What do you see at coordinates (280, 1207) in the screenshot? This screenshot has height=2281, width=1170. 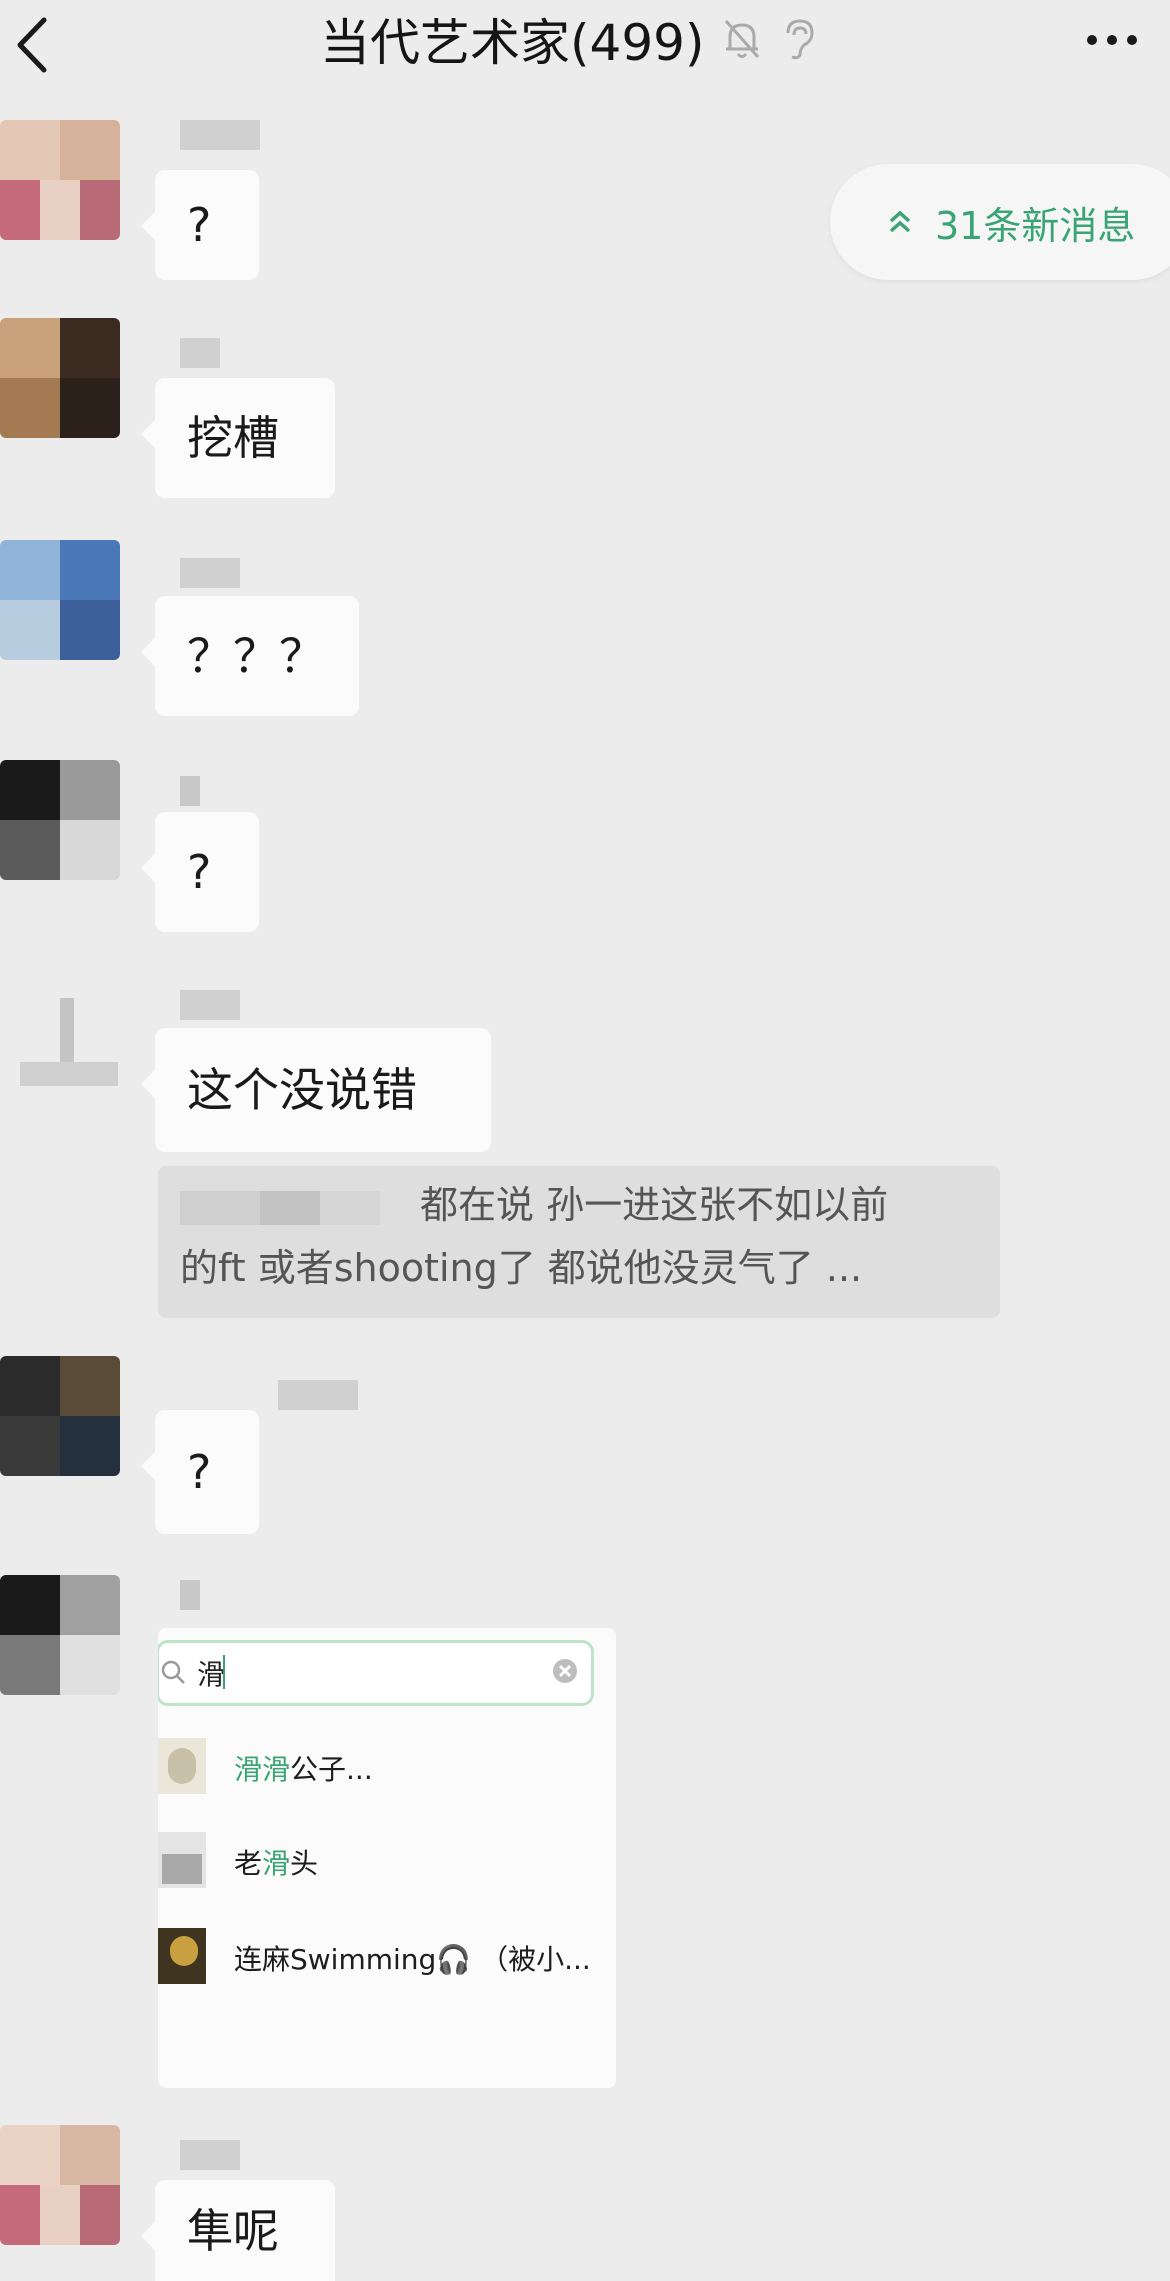 I see `quoted-sender-blurred` at bounding box center [280, 1207].